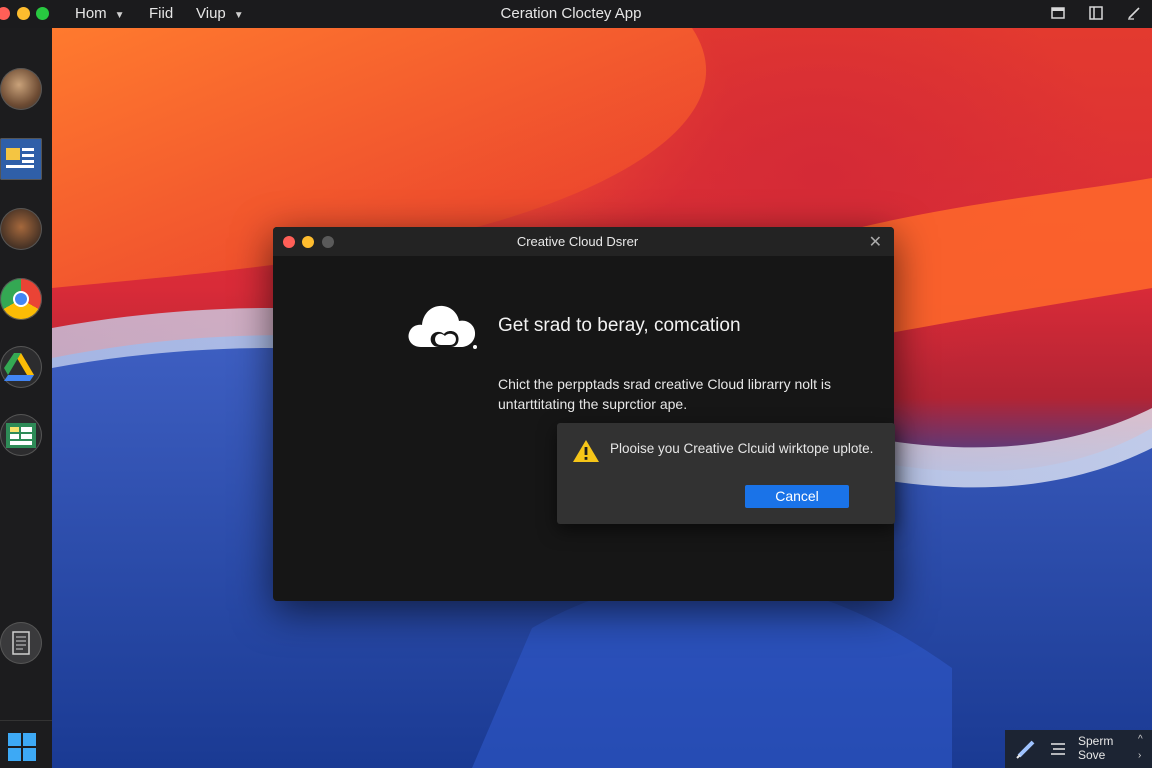 This screenshot has height=768, width=1152. I want to click on avatar-icon, so click(21, 89).